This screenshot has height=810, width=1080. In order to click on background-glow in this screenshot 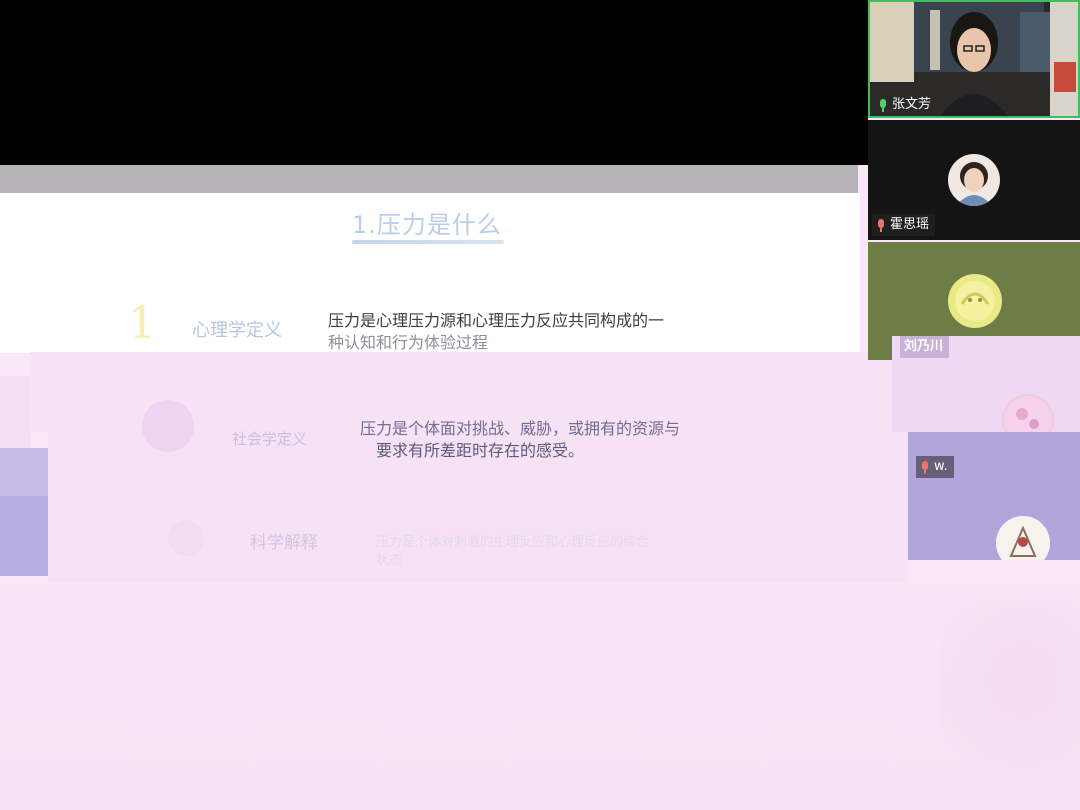, I will do `click(1010, 700)`.